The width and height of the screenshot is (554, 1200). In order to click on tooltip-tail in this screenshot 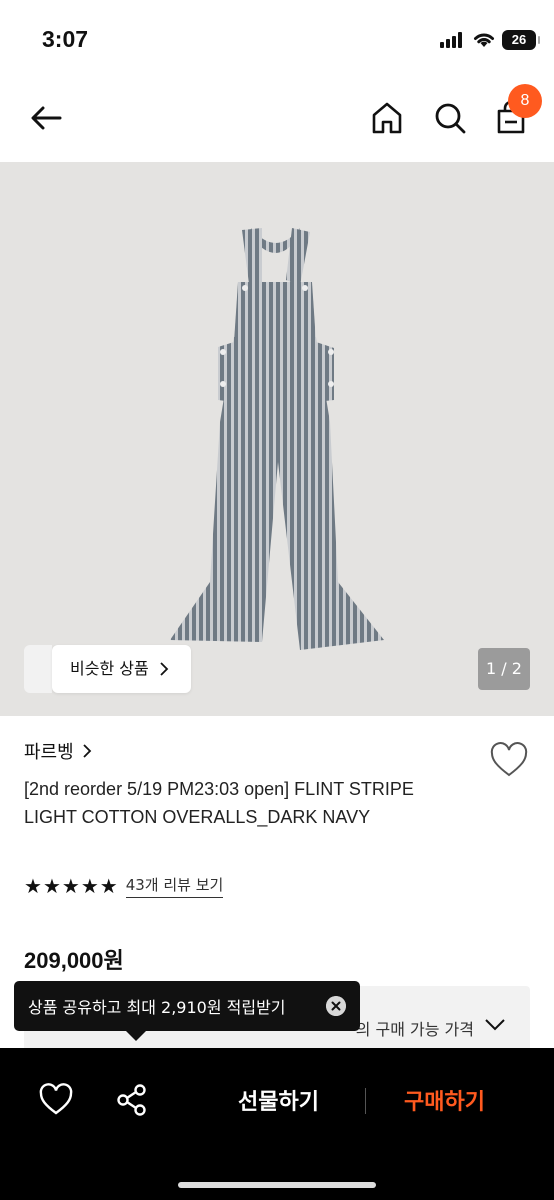, I will do `click(136, 1036)`.